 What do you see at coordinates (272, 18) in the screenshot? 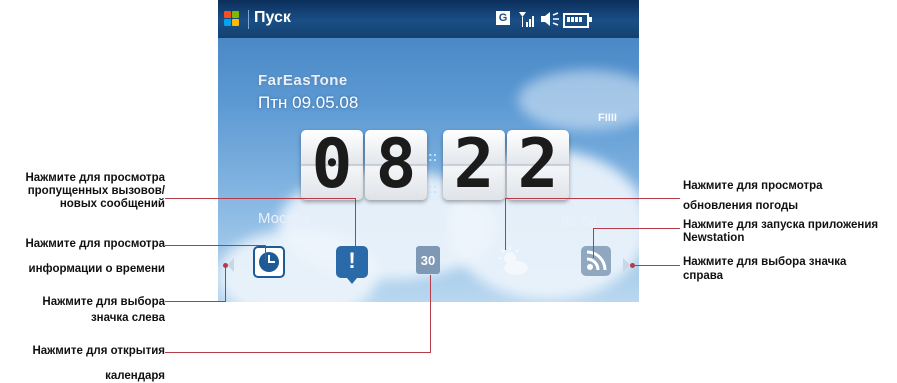
I see `start-menu-title: Пуск` at bounding box center [272, 18].